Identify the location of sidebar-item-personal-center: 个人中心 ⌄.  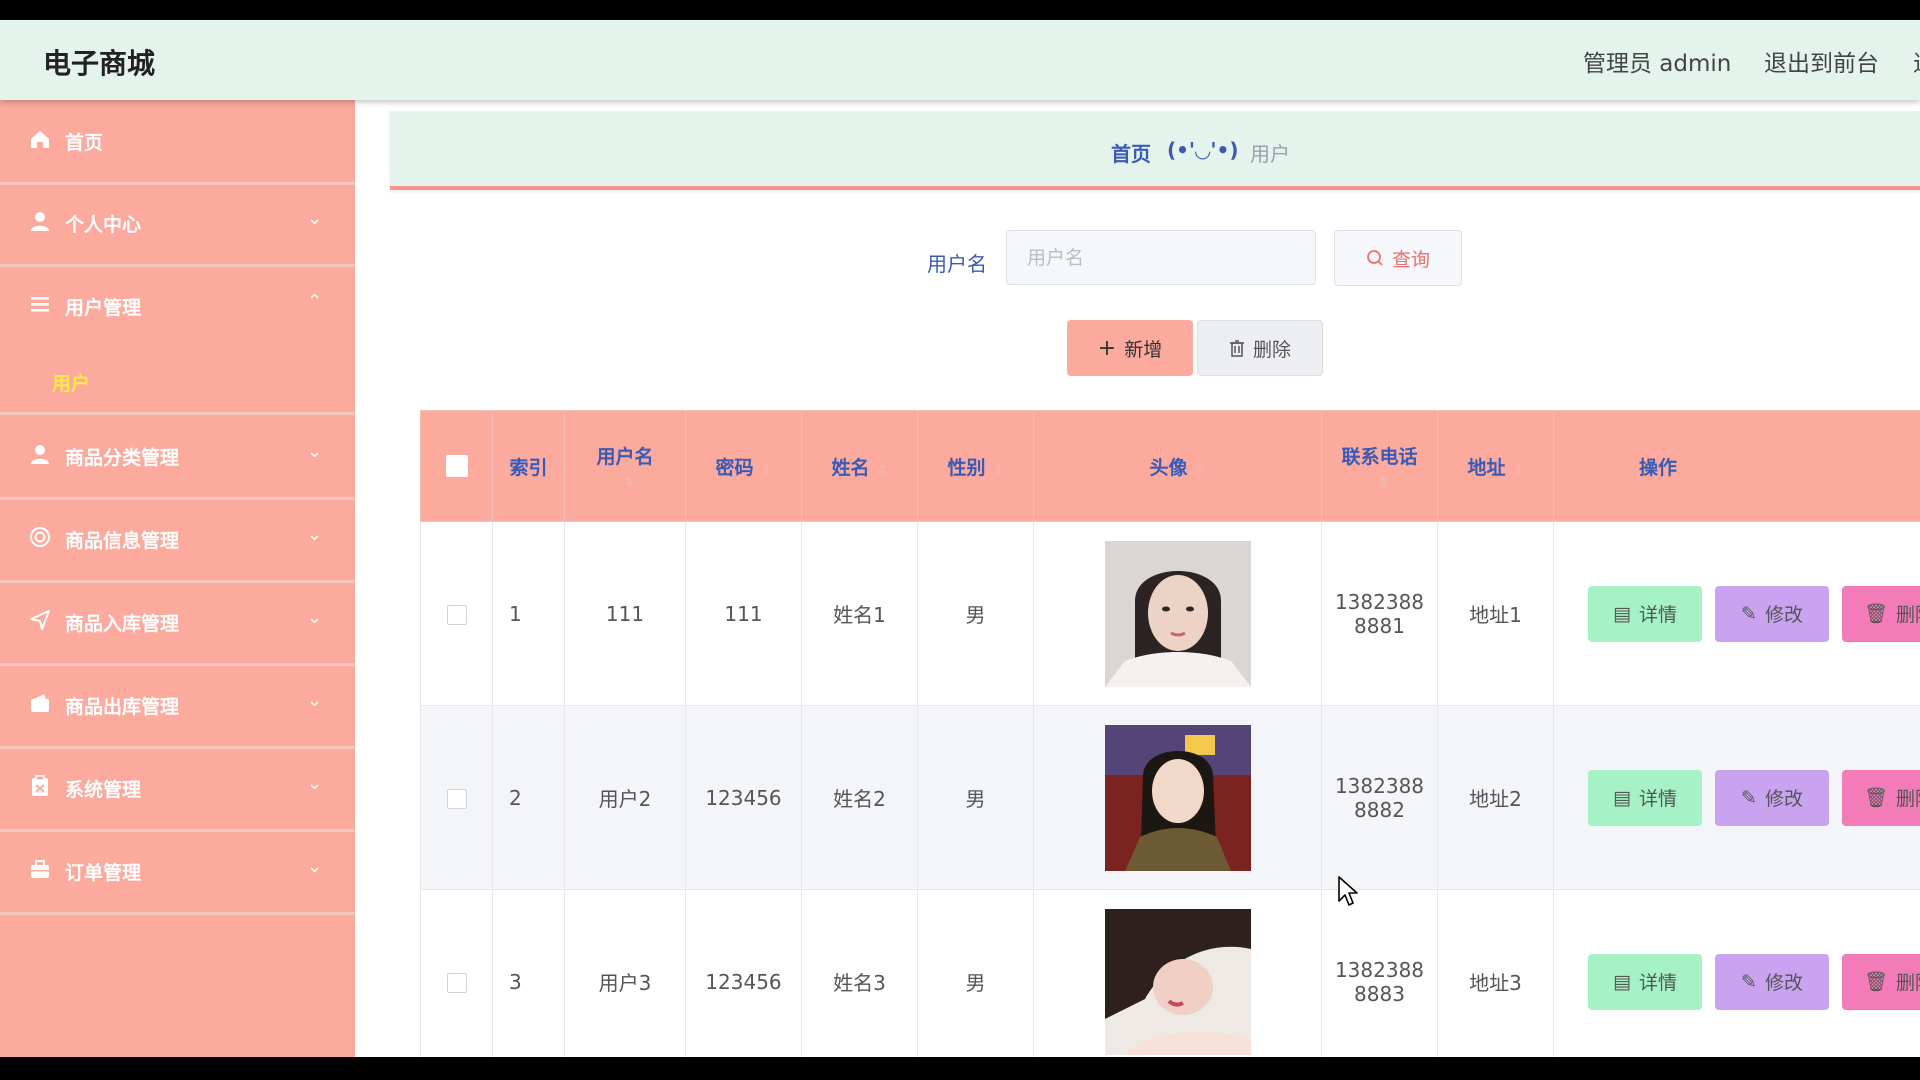
(177, 224).